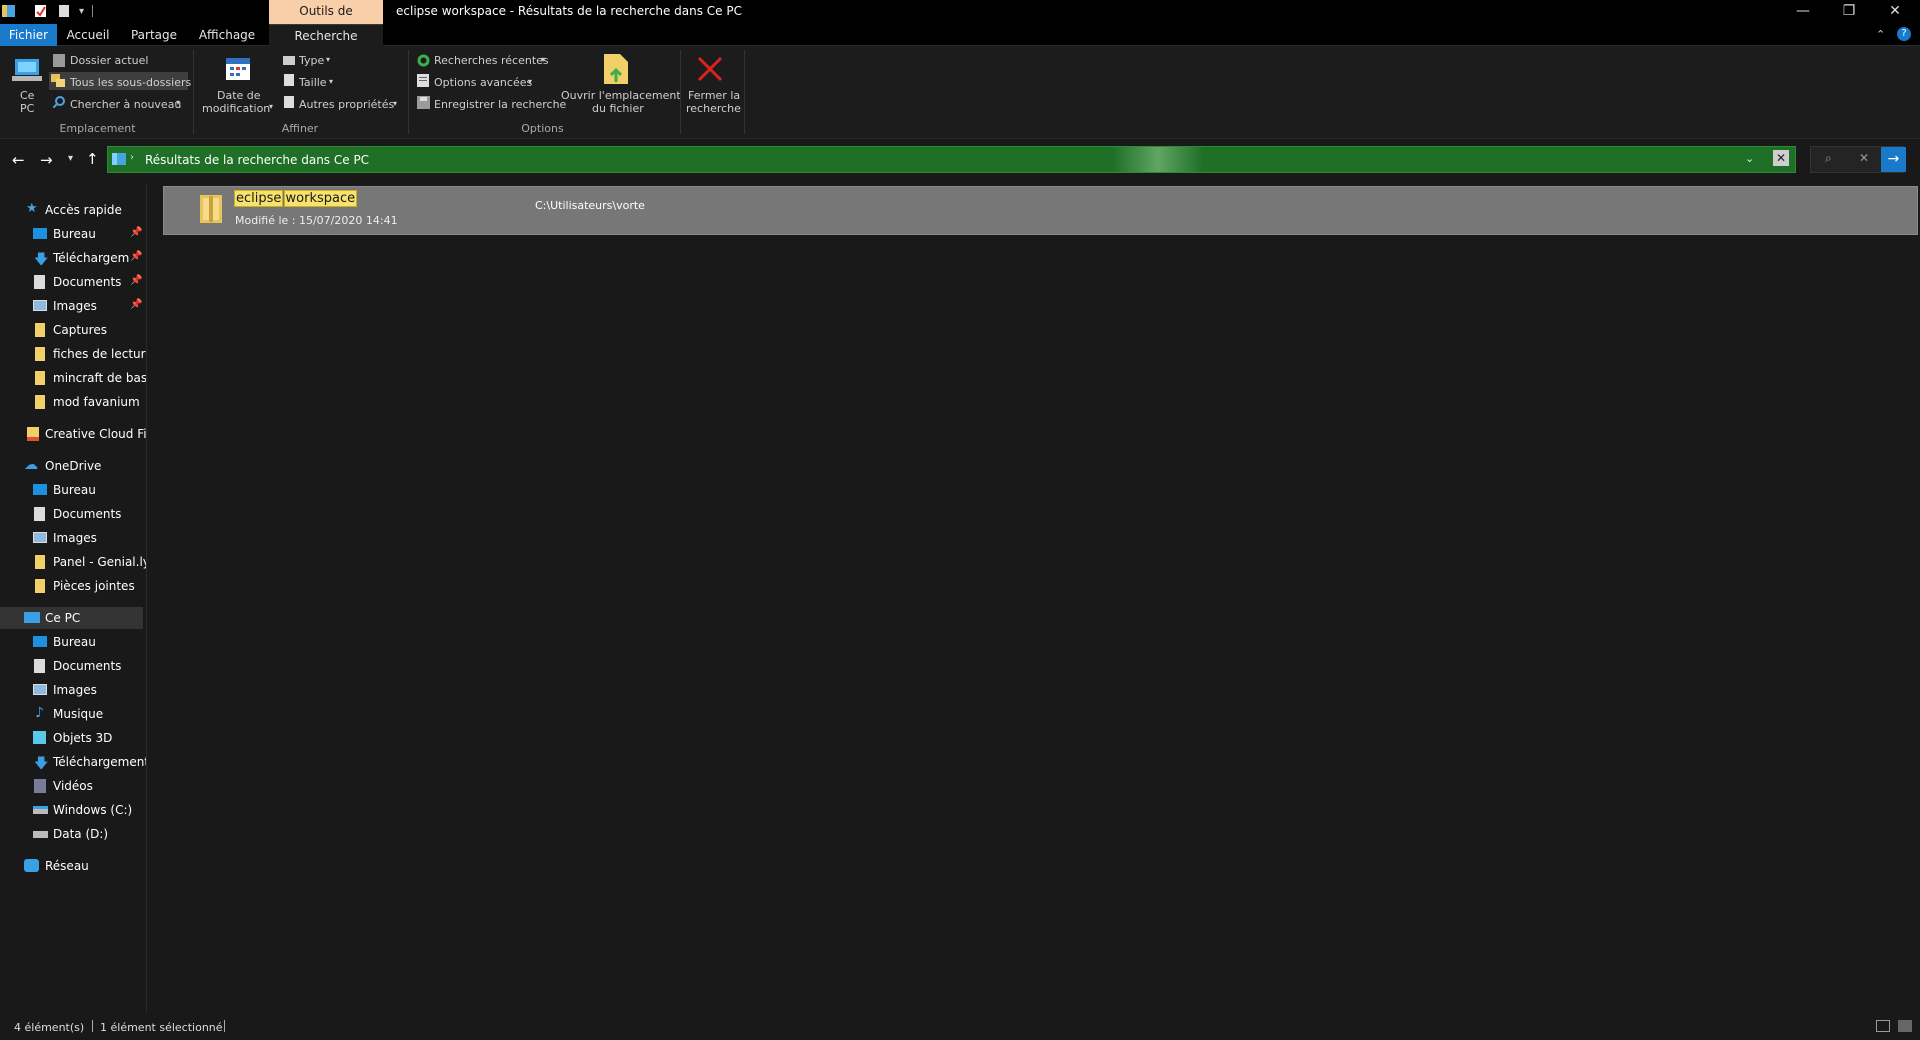  I want to click on up-icon: ↑, so click(92, 159).